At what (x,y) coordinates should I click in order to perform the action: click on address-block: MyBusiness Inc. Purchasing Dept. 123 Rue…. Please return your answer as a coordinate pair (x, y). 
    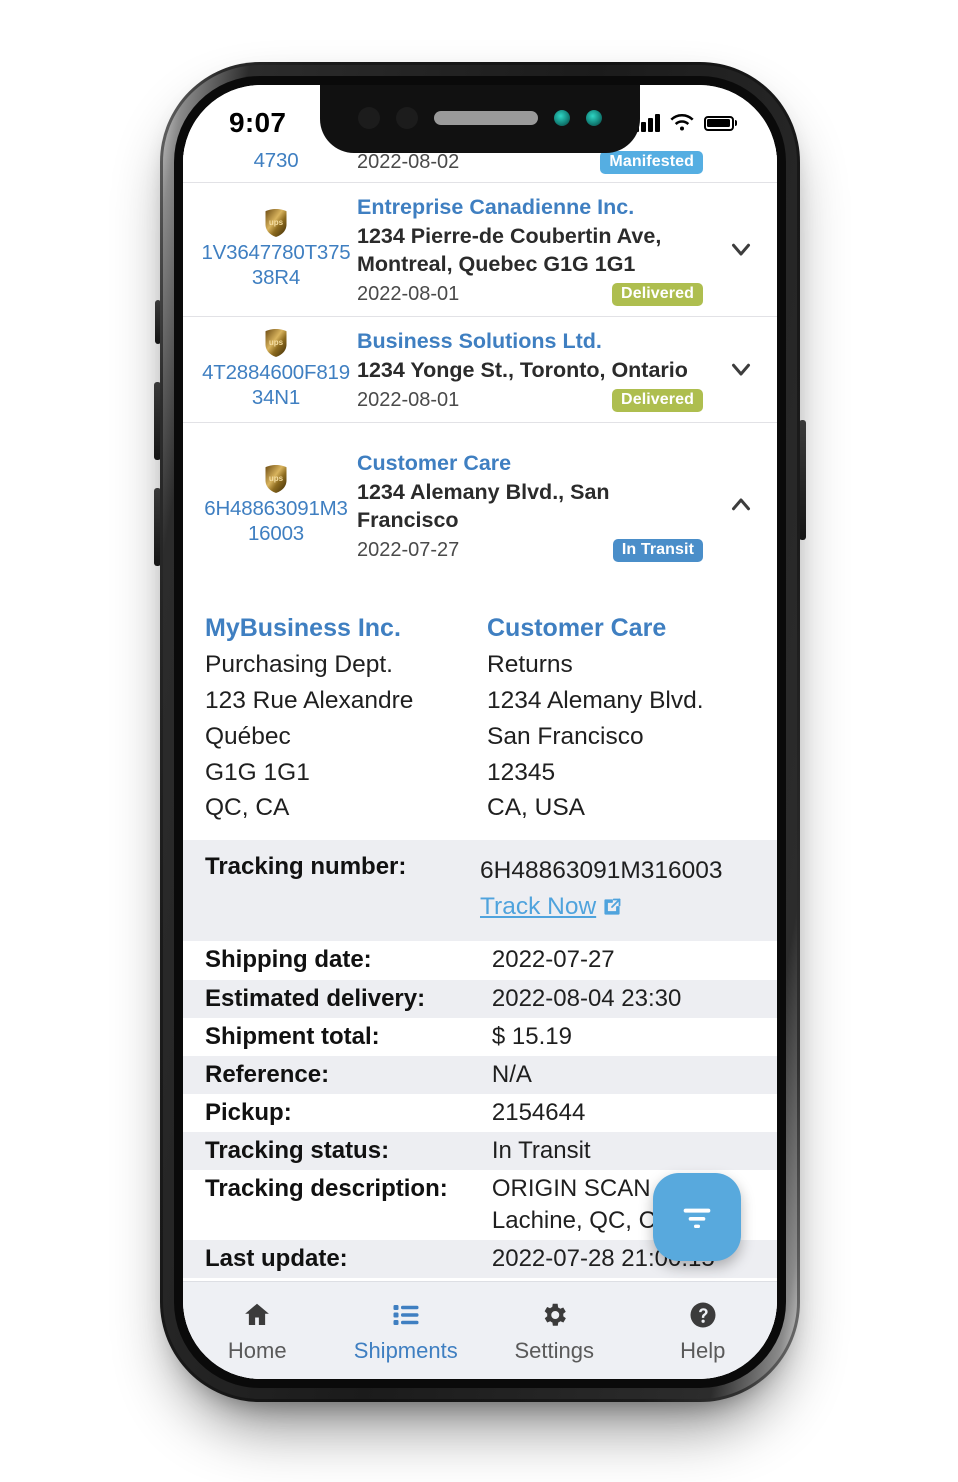
    Looking at the image, I should click on (480, 716).